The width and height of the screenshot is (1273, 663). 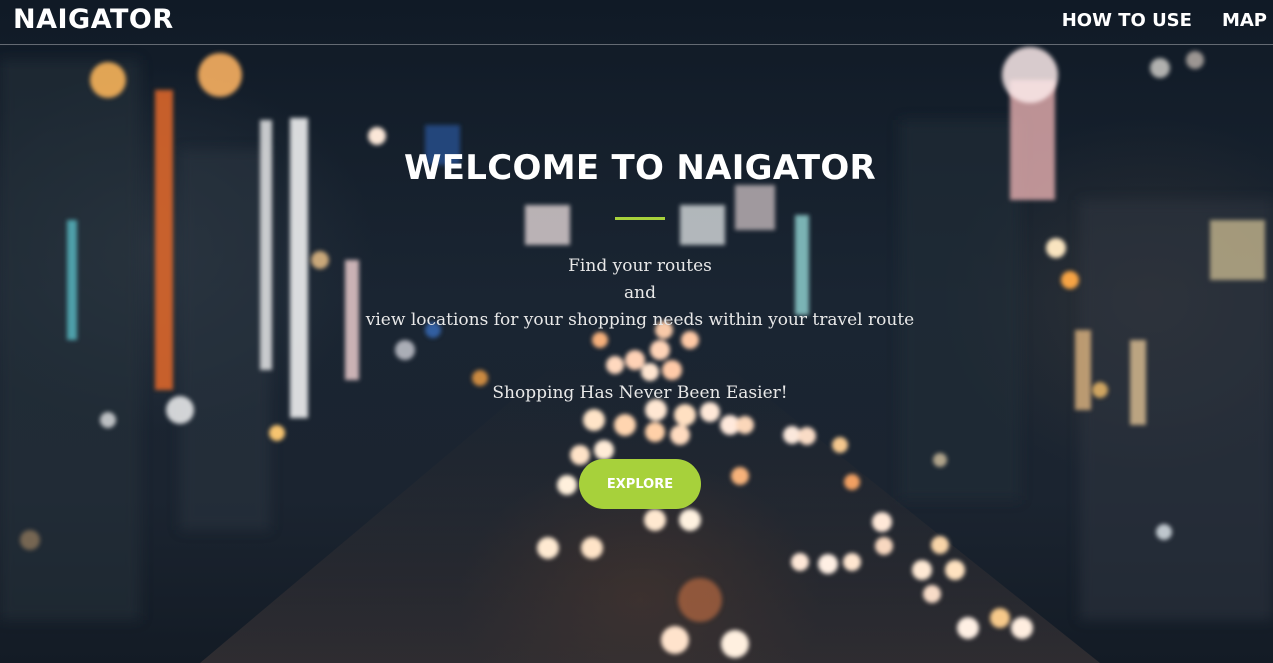 I want to click on nav-link-map: MAP, so click(x=1244, y=20).